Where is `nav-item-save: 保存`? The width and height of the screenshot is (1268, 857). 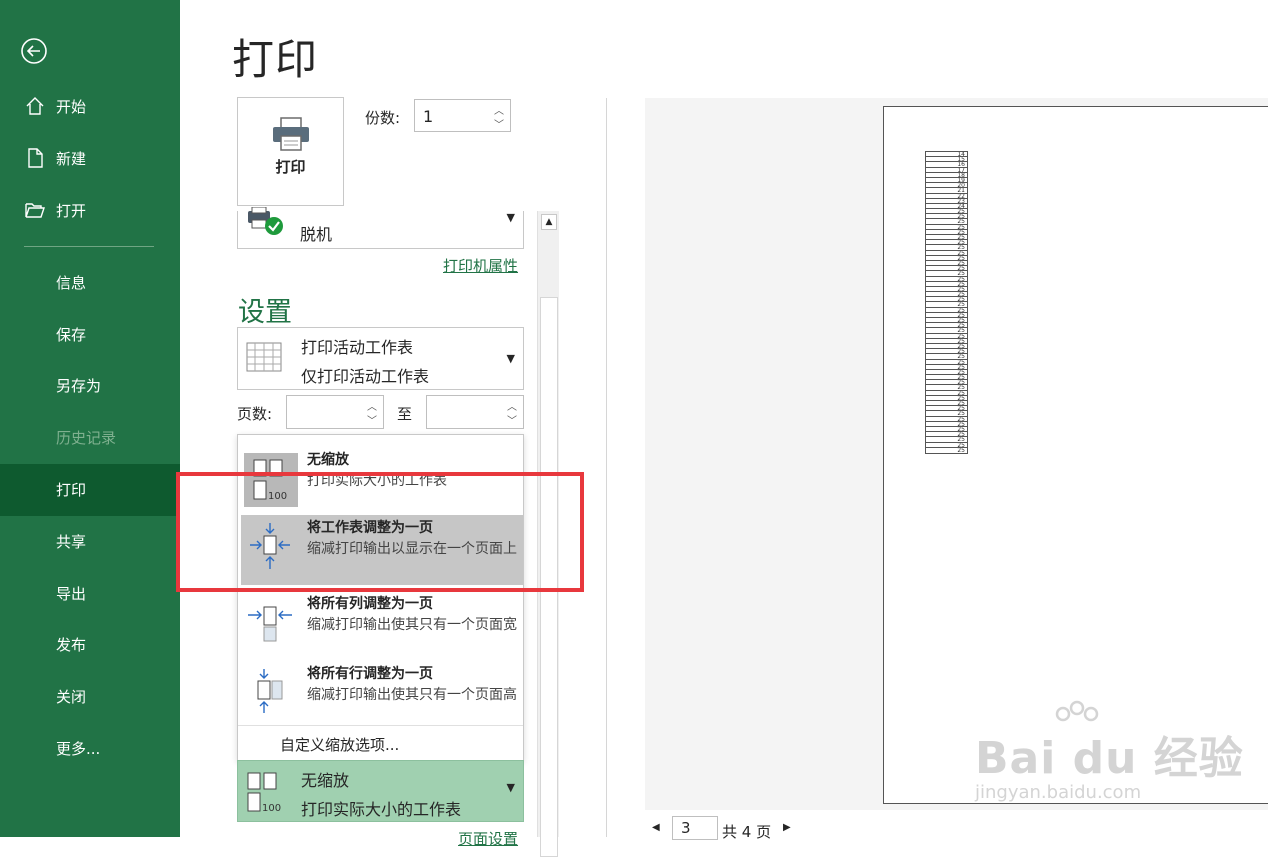
nav-item-save: 保存 is located at coordinates (90, 335).